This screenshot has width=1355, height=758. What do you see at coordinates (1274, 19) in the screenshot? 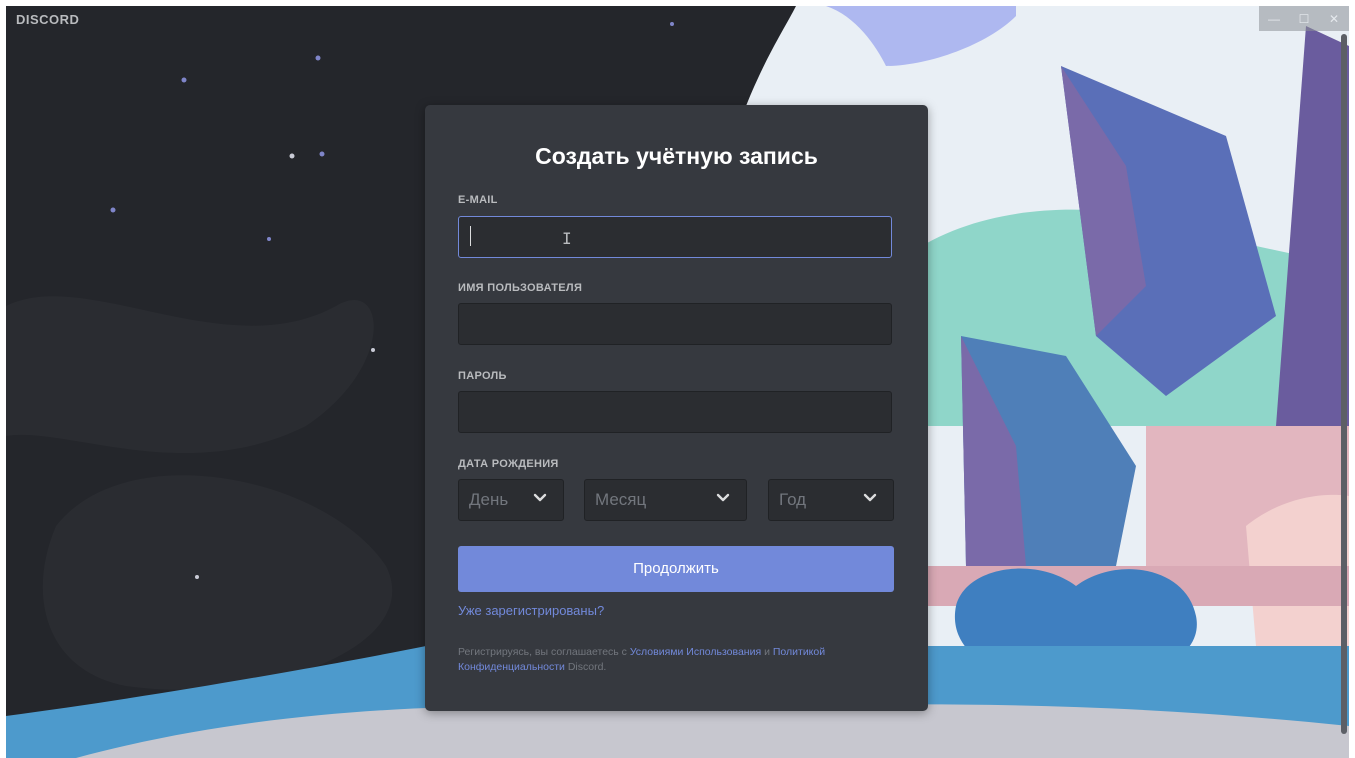
I see `minimize-button: —` at bounding box center [1274, 19].